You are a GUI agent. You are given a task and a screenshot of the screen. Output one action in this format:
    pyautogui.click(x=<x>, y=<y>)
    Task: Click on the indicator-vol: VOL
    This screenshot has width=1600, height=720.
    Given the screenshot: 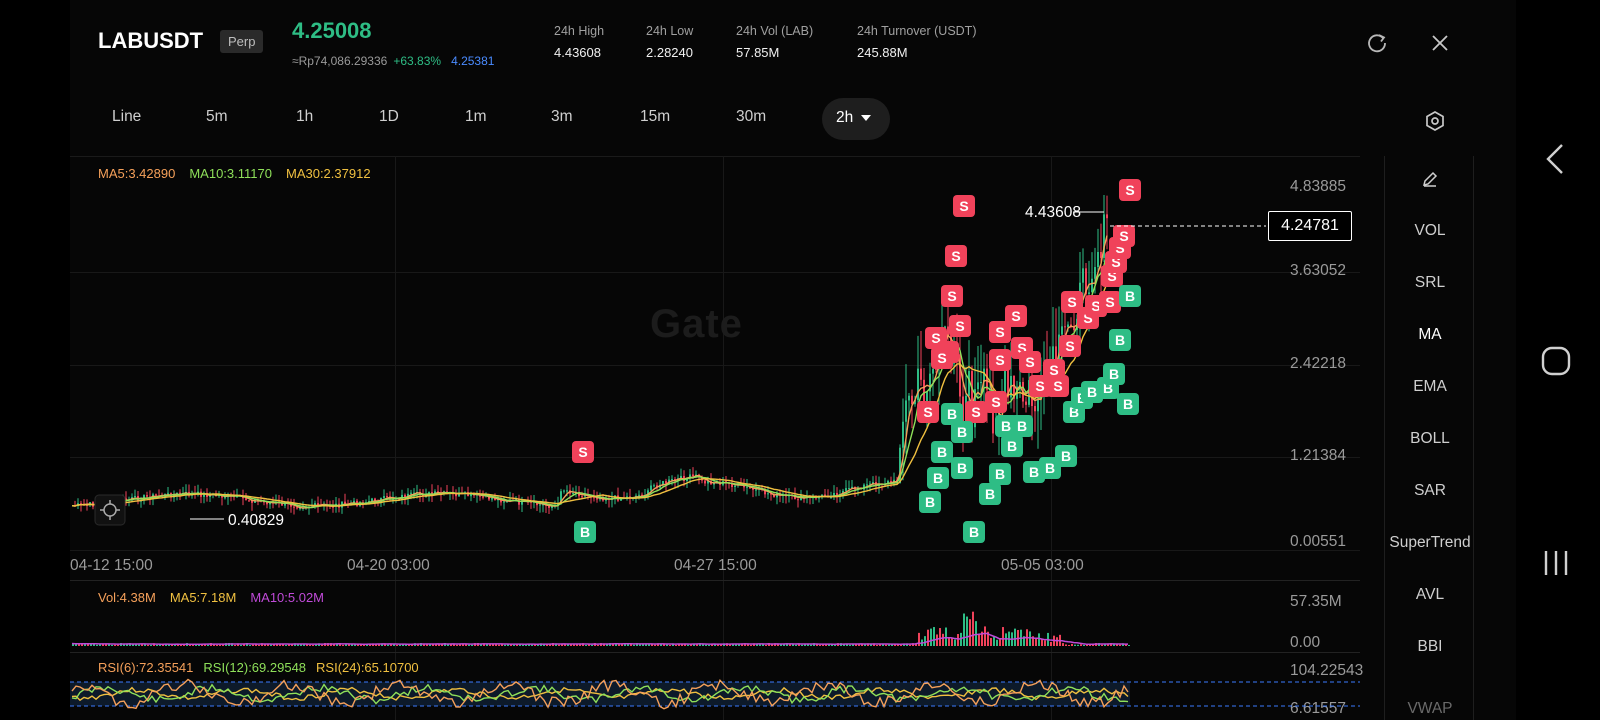 What is the action you would take?
    pyautogui.click(x=1430, y=231)
    